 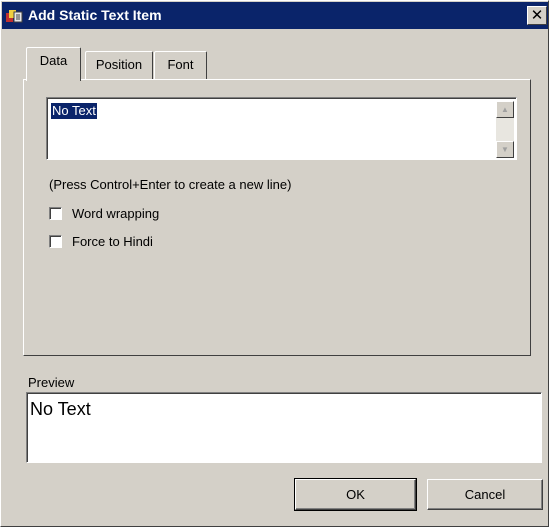 I want to click on tab-position-label: Position, so click(x=119, y=64).